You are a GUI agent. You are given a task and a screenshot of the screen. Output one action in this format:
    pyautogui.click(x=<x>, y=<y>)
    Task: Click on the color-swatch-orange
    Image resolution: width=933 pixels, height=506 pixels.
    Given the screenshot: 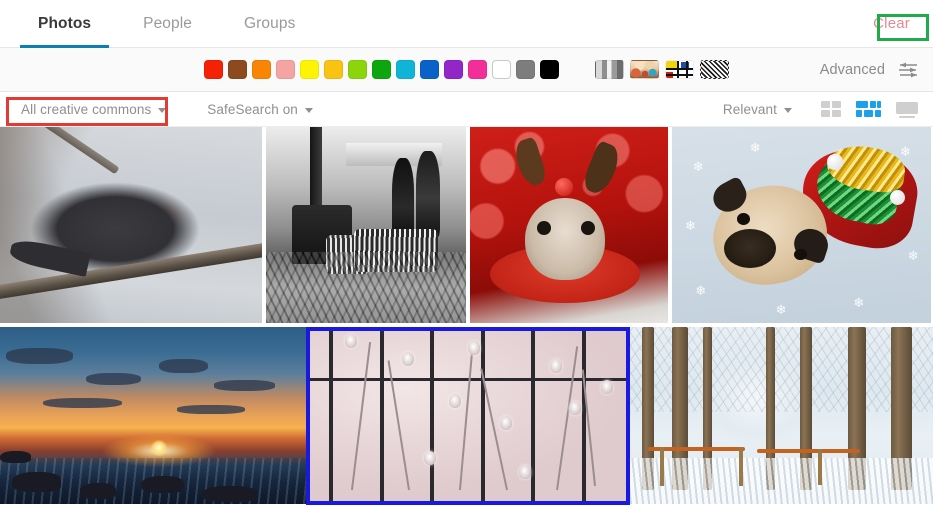 What is the action you would take?
    pyautogui.click(x=261, y=69)
    